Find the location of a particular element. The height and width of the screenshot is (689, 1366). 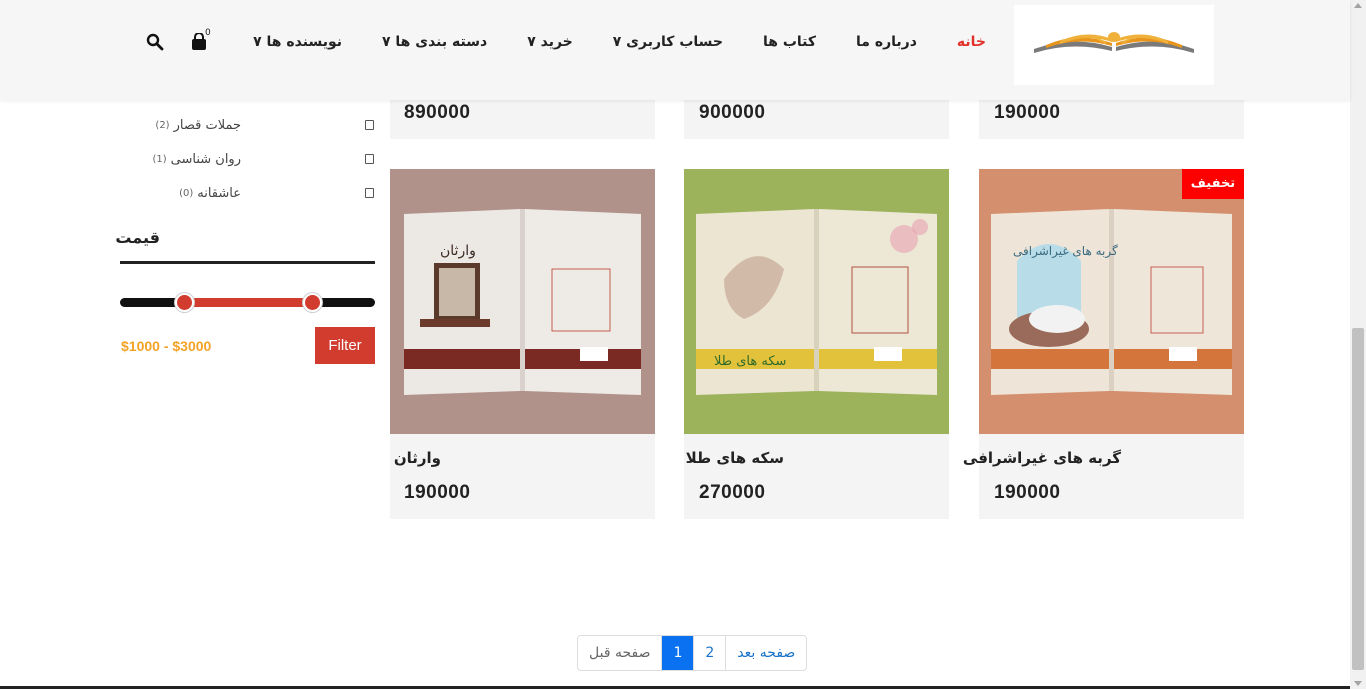

search-icon is located at coordinates (155, 42).